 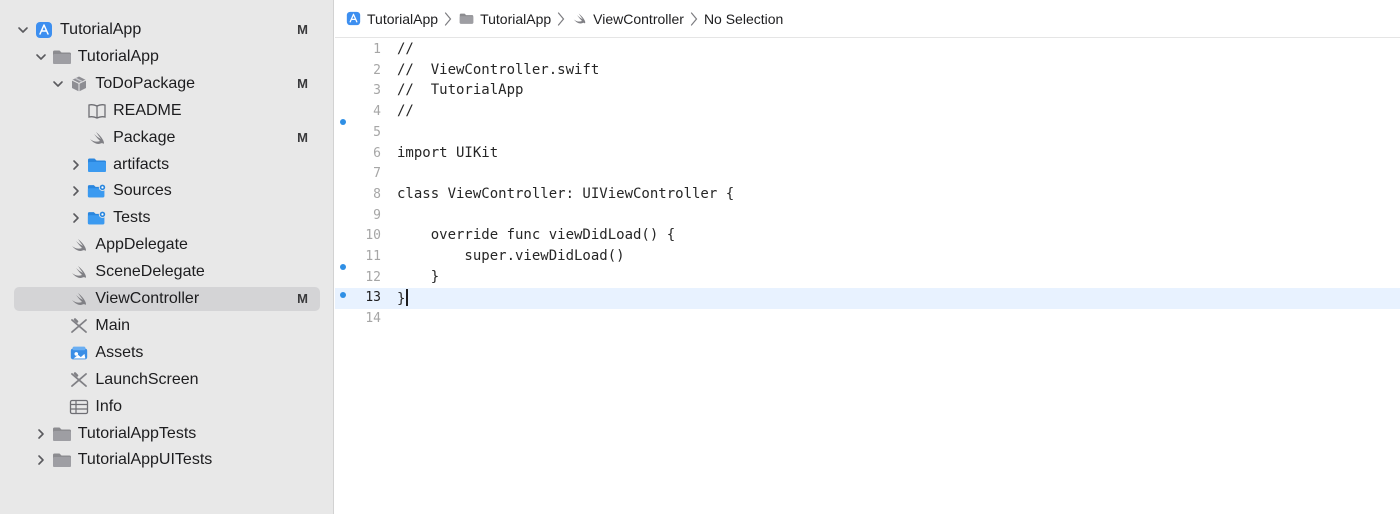 I want to click on navigator-item: TutorialAppTests, so click(x=167, y=434).